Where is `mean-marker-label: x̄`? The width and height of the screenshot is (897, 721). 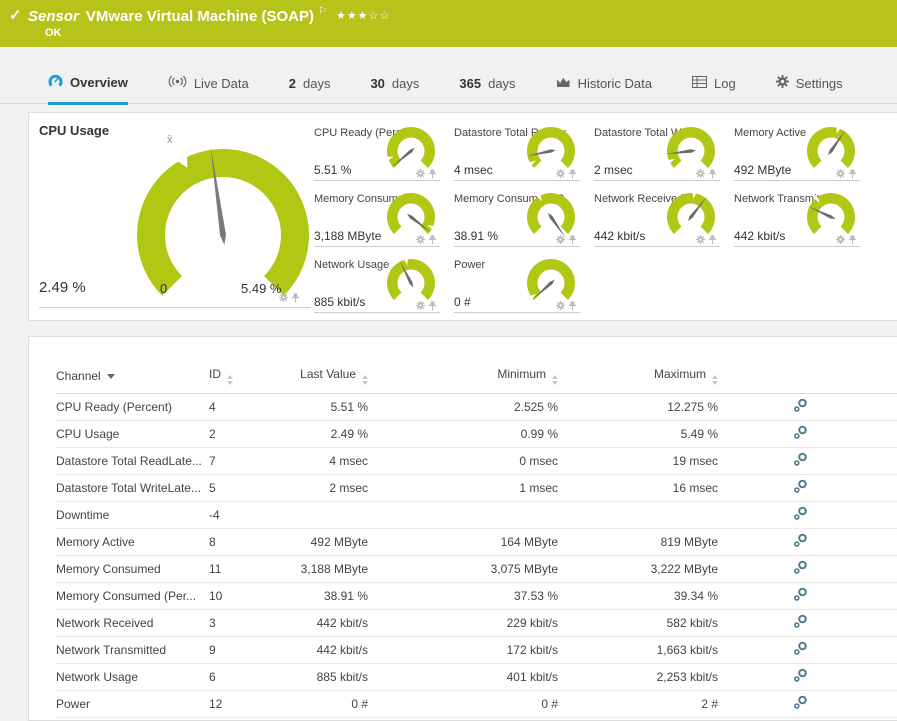 mean-marker-label: x̄ is located at coordinates (170, 140).